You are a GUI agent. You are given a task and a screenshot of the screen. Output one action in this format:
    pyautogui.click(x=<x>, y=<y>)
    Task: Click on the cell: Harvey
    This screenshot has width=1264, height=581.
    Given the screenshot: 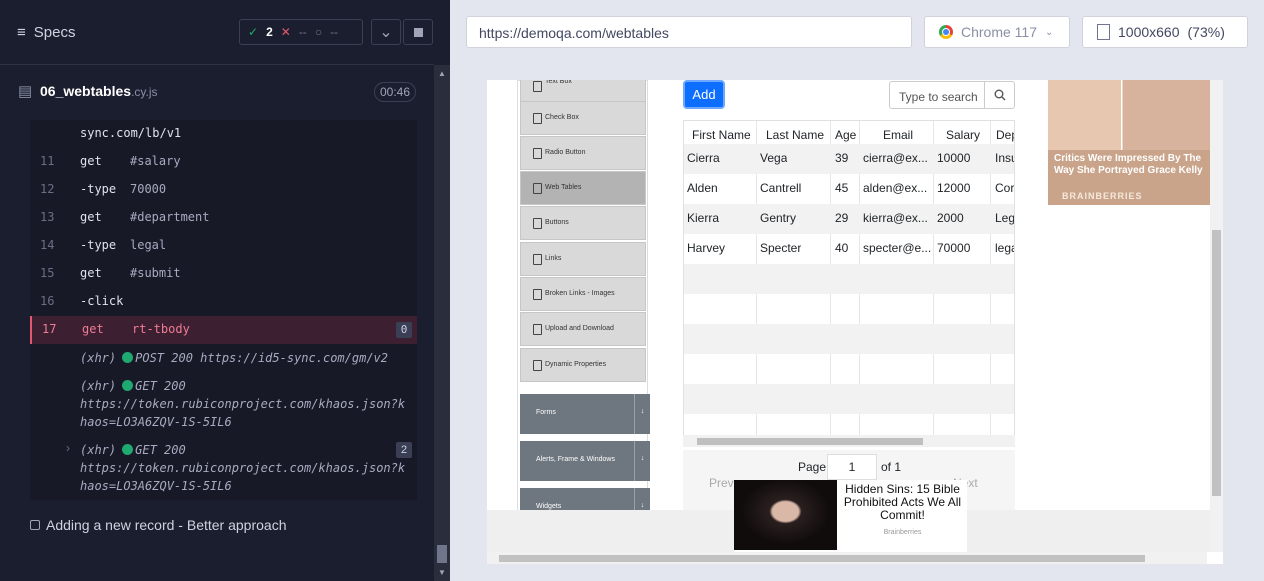 What is the action you would take?
    pyautogui.click(x=706, y=248)
    